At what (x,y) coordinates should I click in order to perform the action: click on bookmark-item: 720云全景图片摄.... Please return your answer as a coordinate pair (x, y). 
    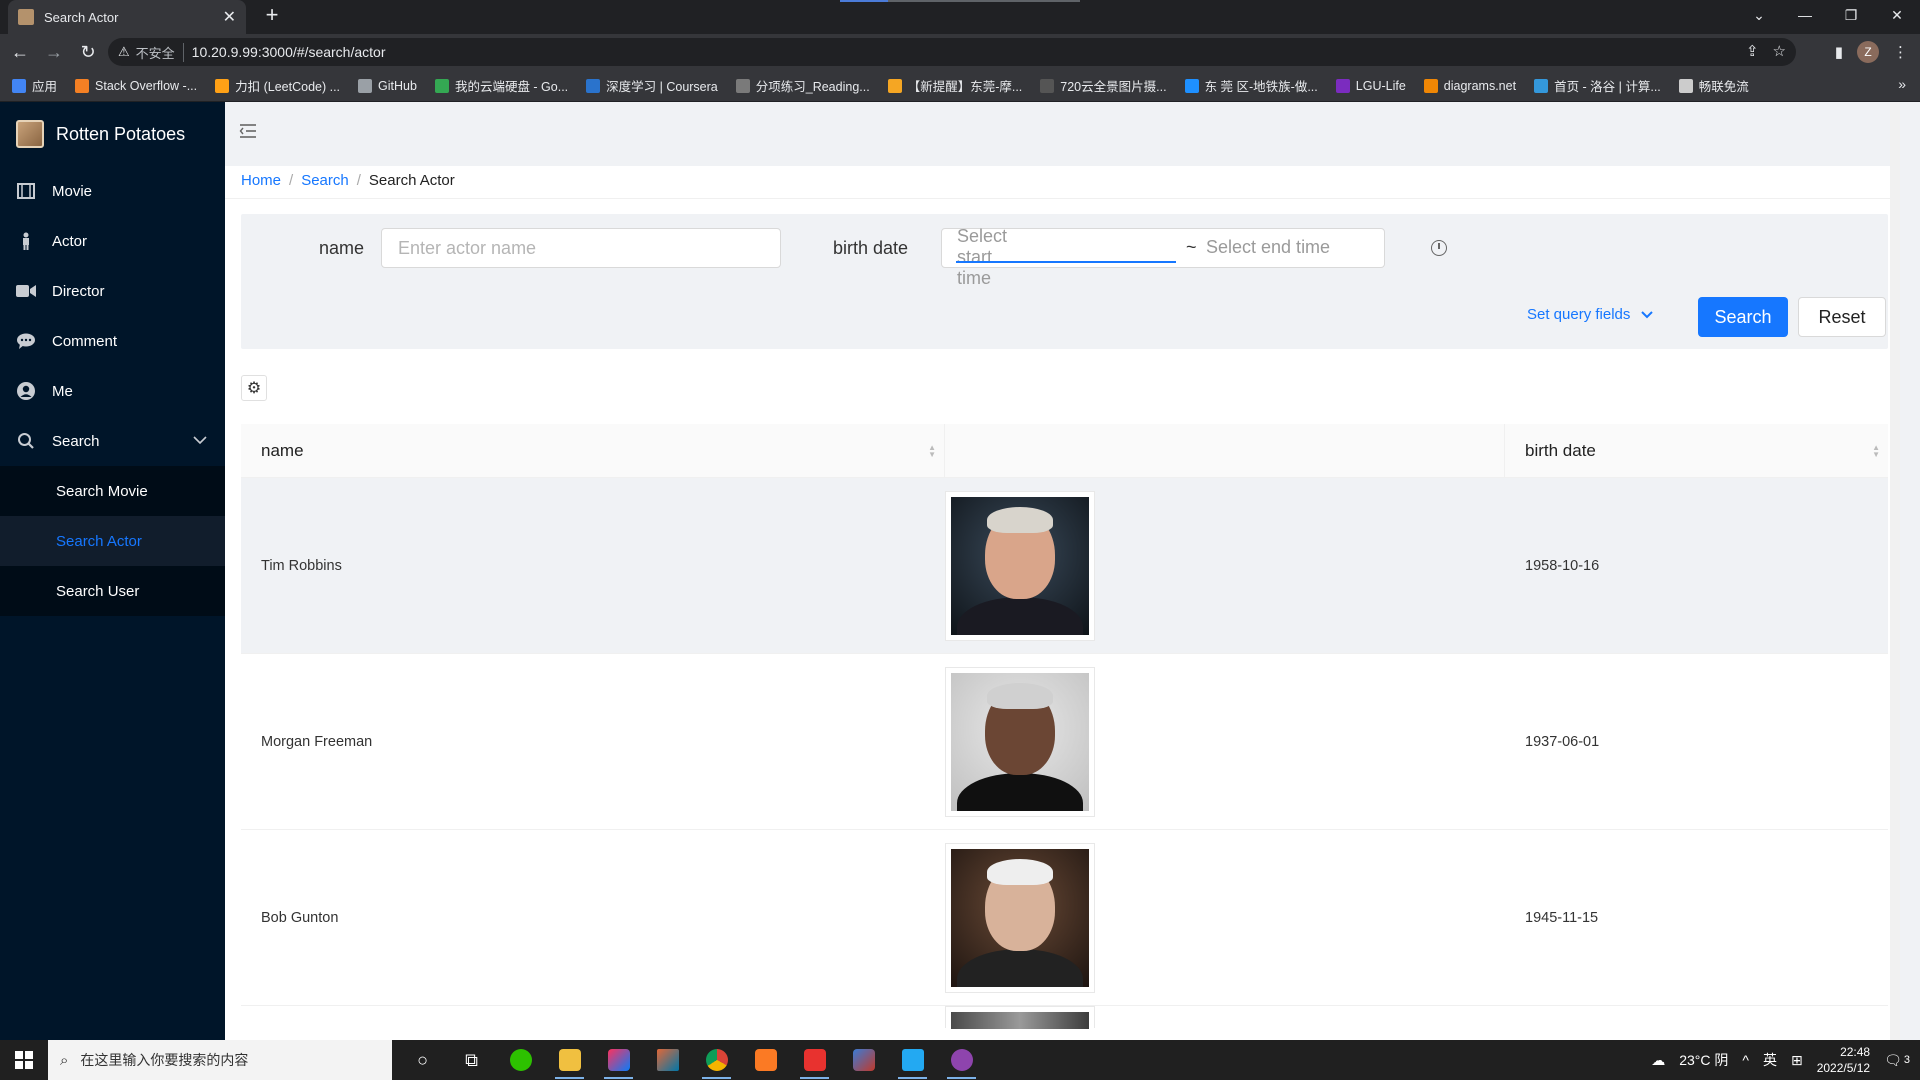
    Looking at the image, I should click on (1103, 85).